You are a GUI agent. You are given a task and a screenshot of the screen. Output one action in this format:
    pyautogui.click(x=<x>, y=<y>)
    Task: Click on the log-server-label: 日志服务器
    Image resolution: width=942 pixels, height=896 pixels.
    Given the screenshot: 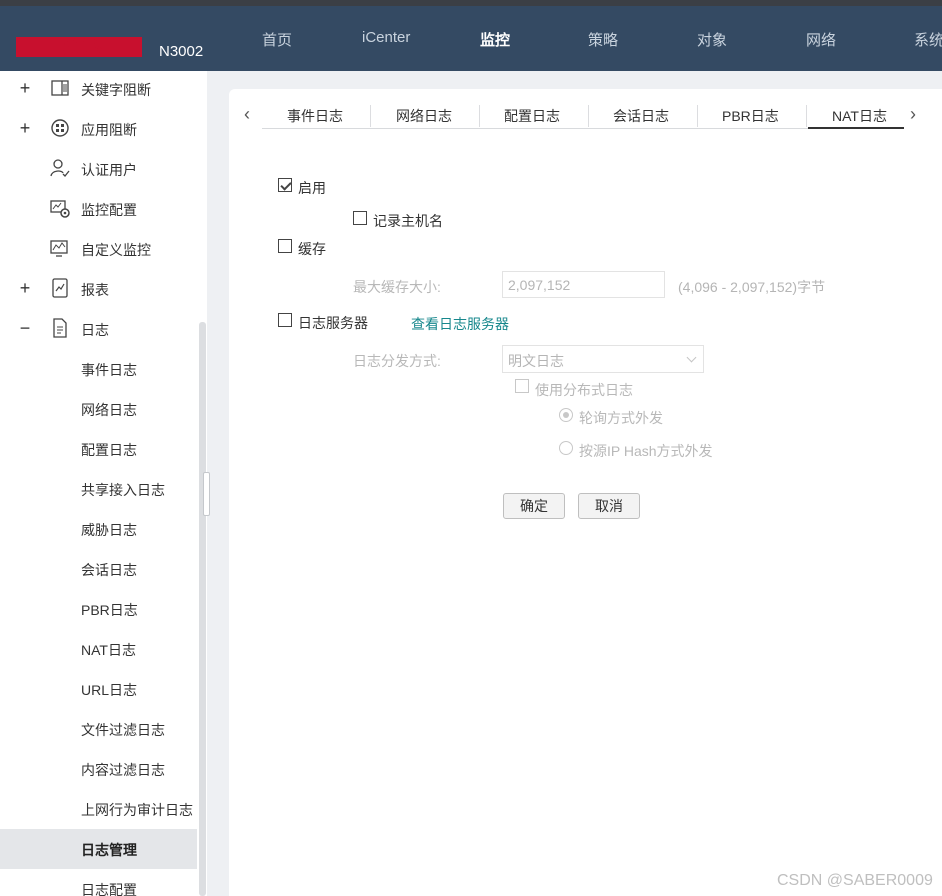 What is the action you would take?
    pyautogui.click(x=333, y=323)
    